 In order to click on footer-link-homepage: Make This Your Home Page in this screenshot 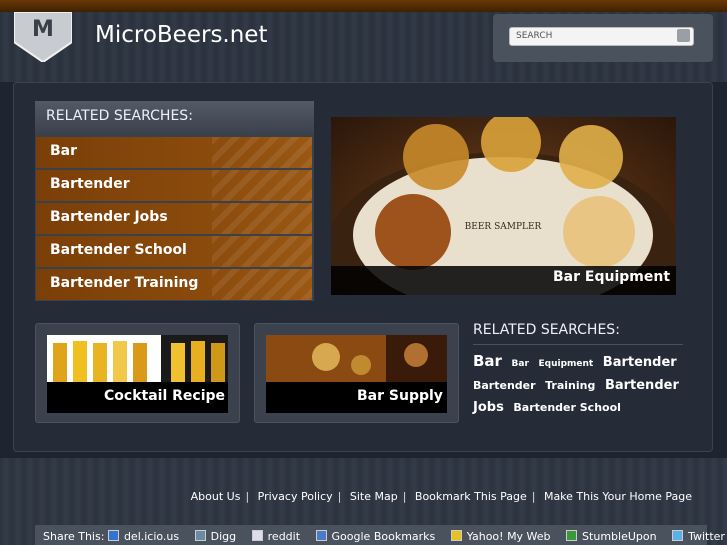, I will do `click(618, 496)`.